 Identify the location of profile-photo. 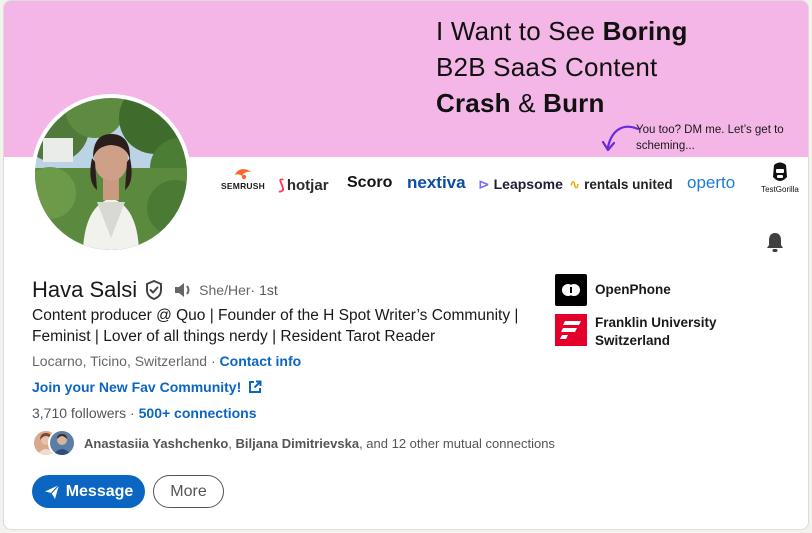
(111, 174).